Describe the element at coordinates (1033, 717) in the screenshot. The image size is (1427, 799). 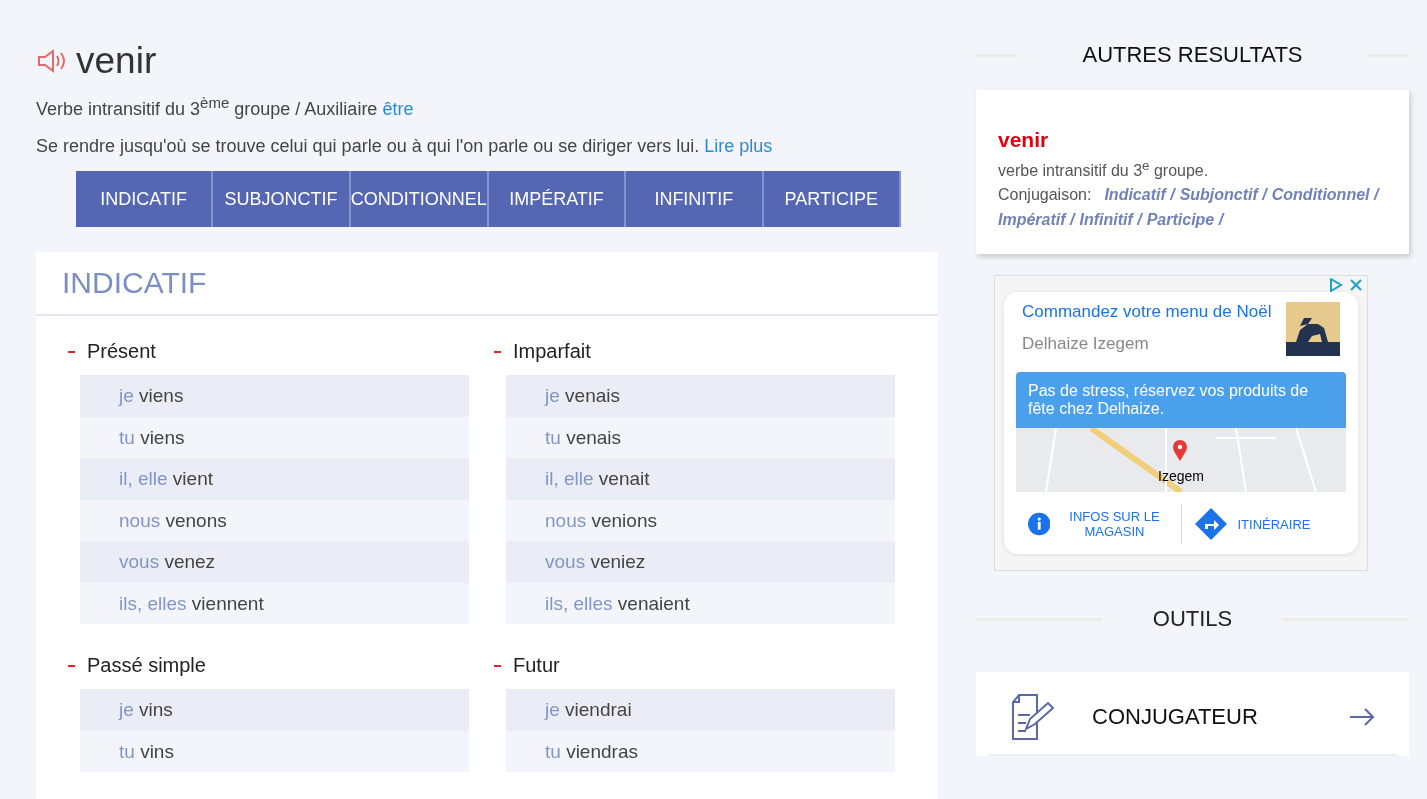
I see `document-pen-icon` at that location.